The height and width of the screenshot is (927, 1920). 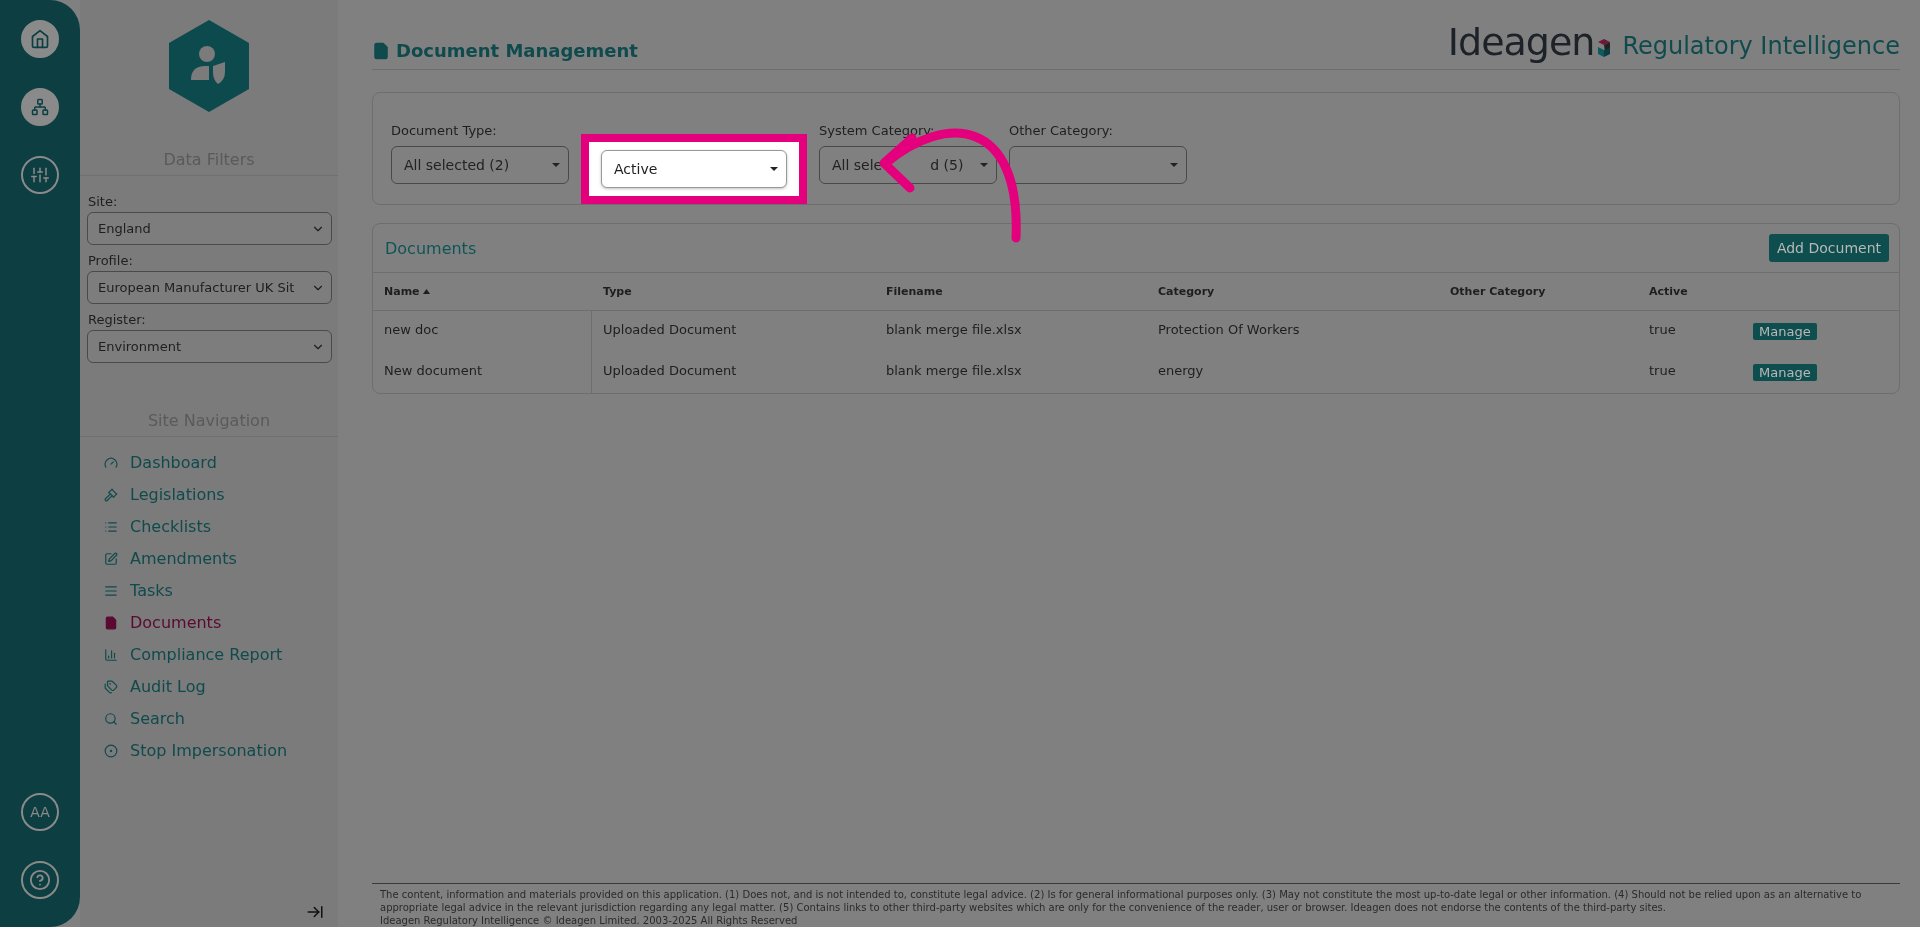 I want to click on filter-dropdown: England, so click(x=209, y=228).